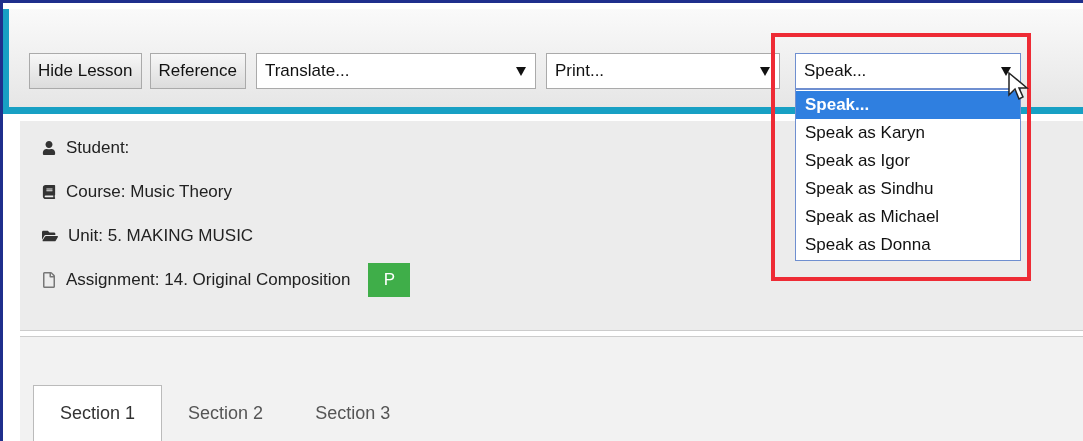  What do you see at coordinates (226, 413) in the screenshot?
I see `section-tab: Section 2` at bounding box center [226, 413].